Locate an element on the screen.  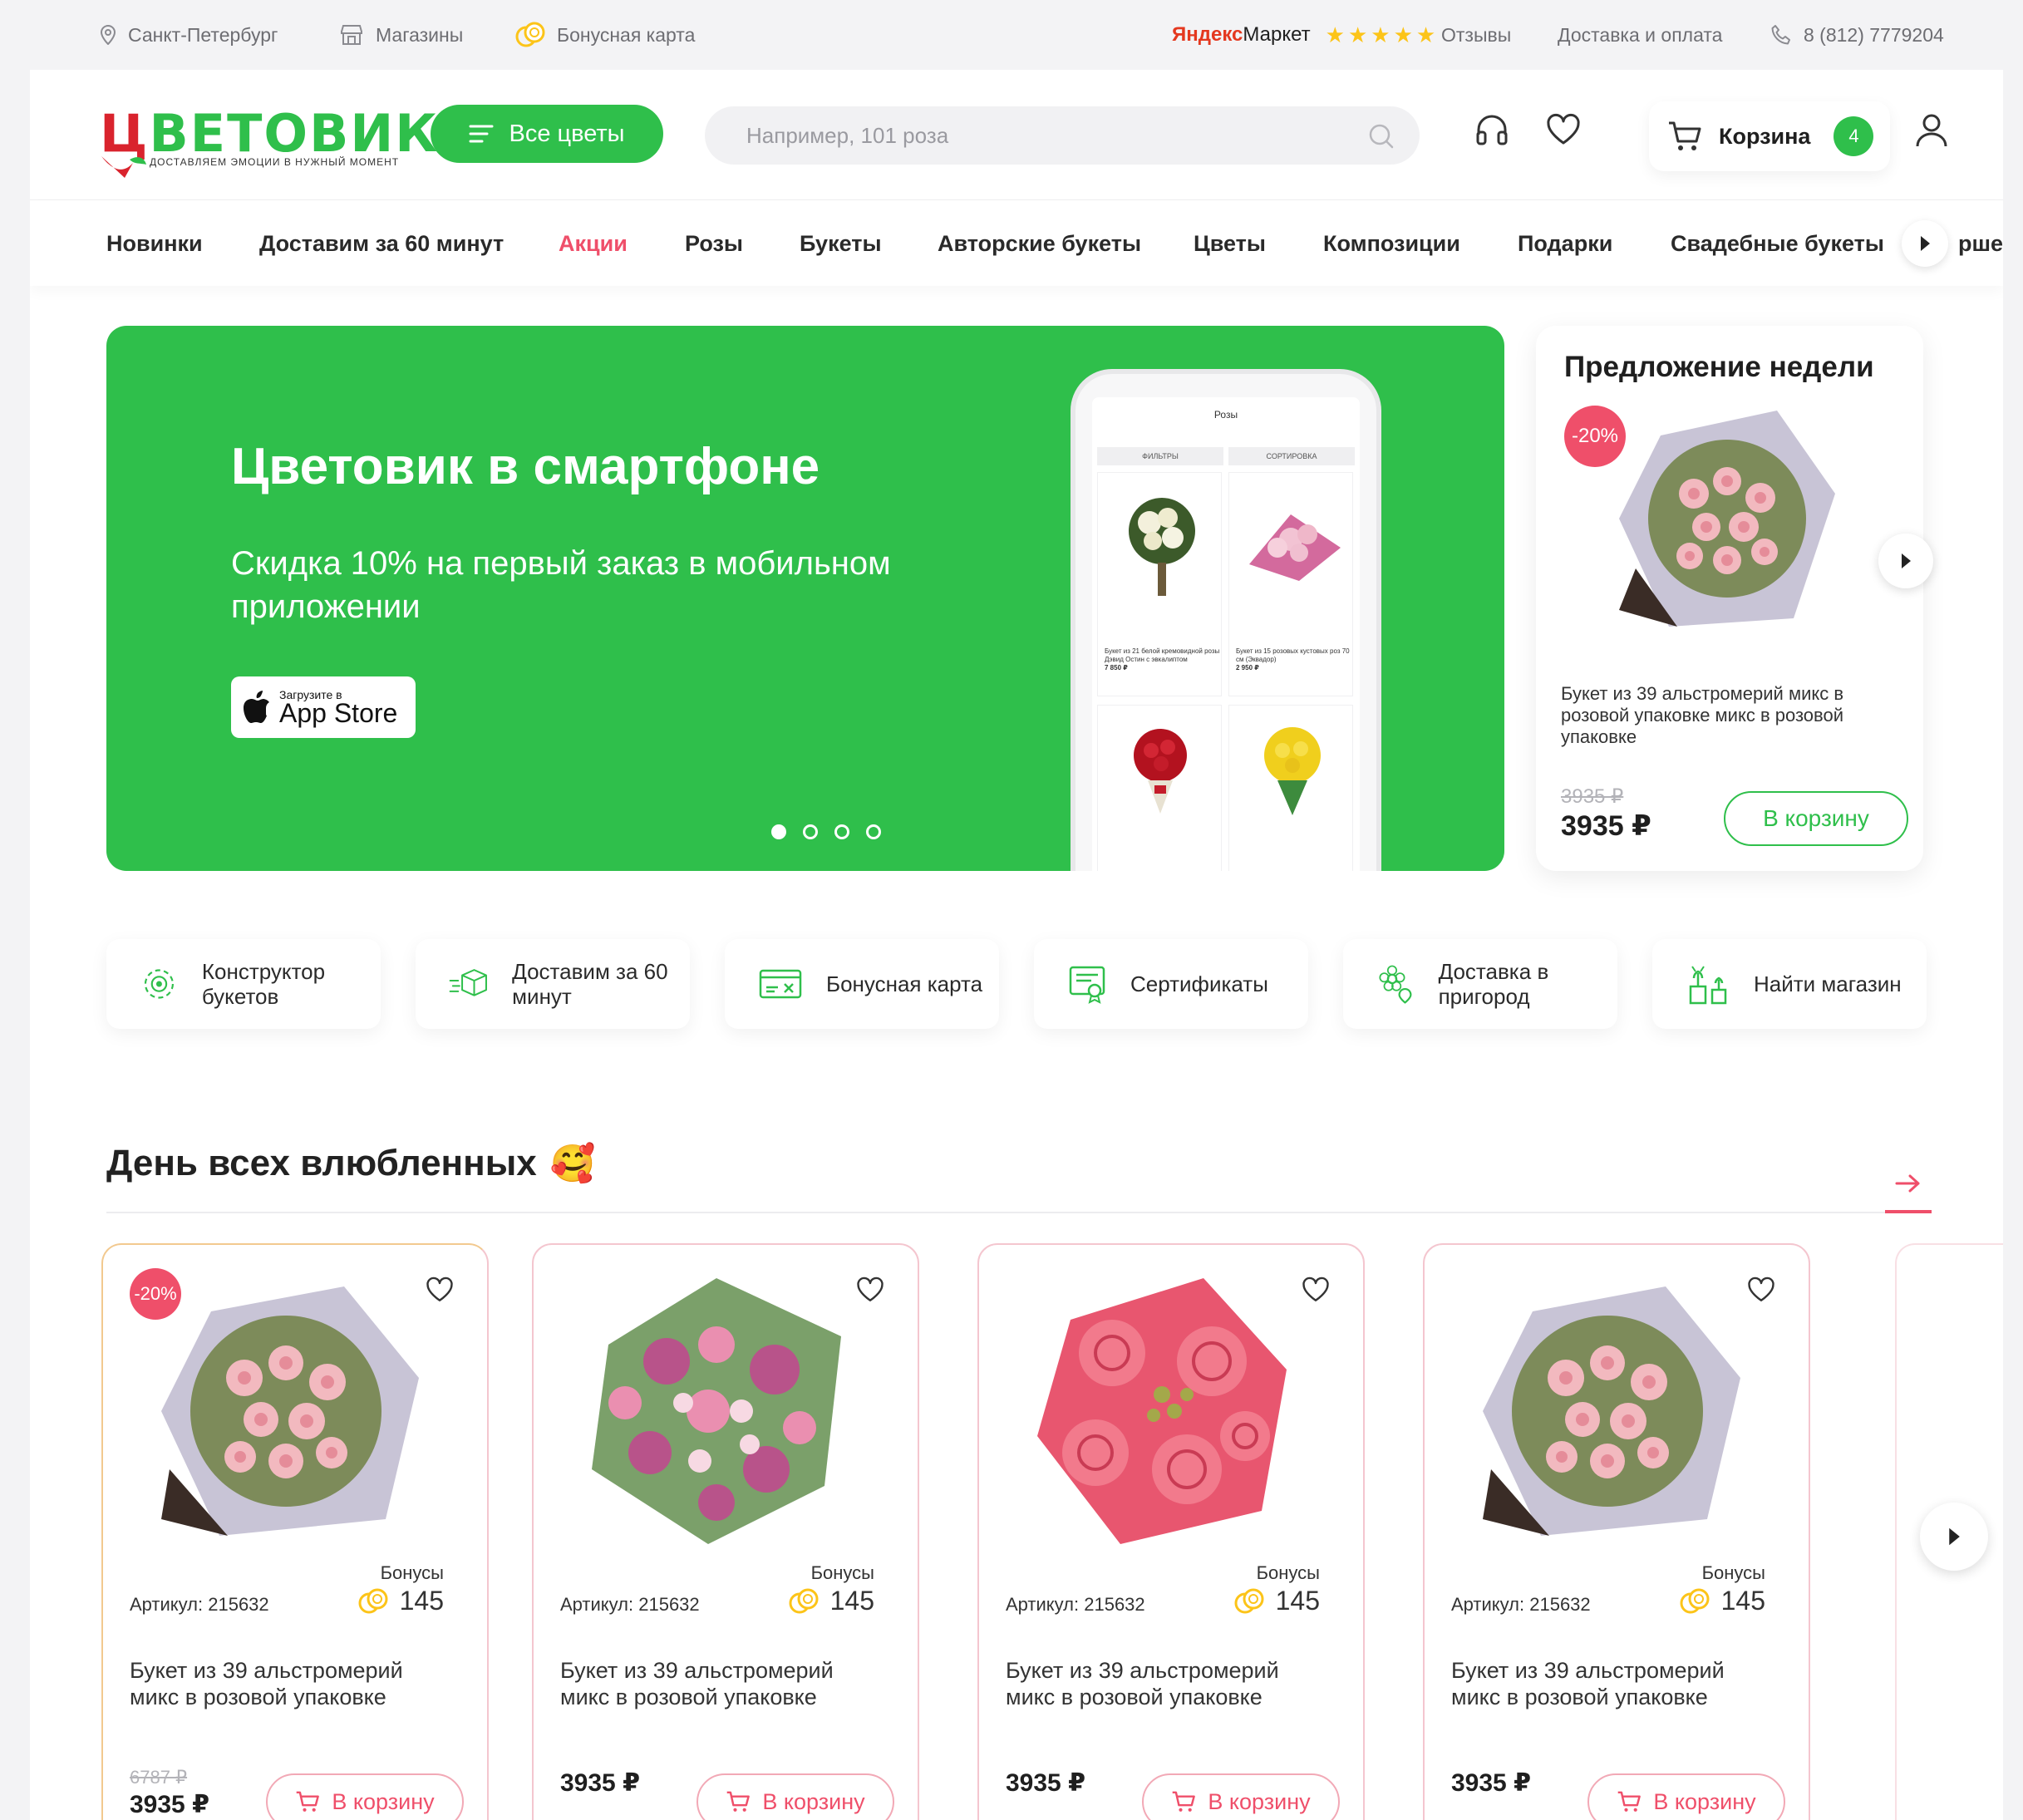
article-number: Артикул: 215632 is located at coordinates (1075, 1604).